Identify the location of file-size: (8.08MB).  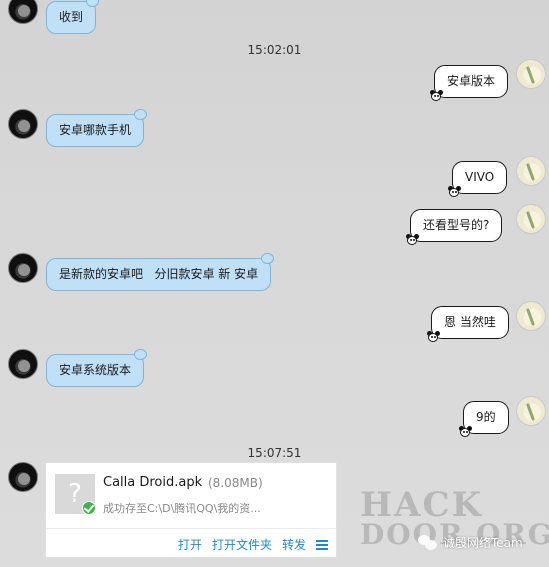
(235, 483).